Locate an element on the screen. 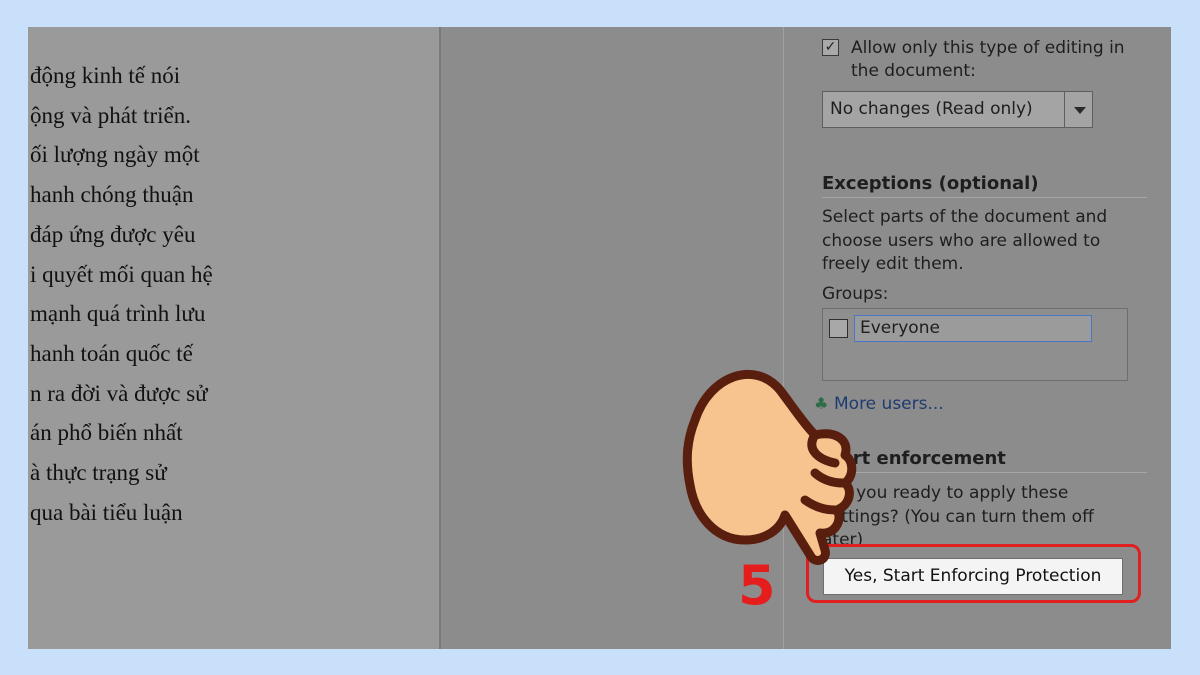  exceptions-title: Exceptions (optional) is located at coordinates (930, 183).